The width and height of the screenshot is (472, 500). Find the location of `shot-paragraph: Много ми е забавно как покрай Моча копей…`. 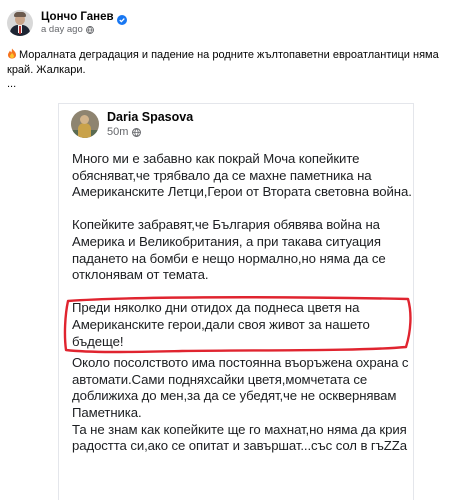

shot-paragraph: Много ми е забавно как покрай Моча копей… is located at coordinates (242, 175).